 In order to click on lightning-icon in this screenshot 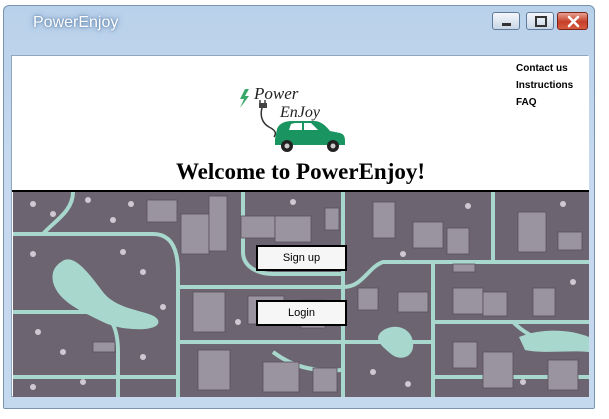, I will do `click(244, 98)`.